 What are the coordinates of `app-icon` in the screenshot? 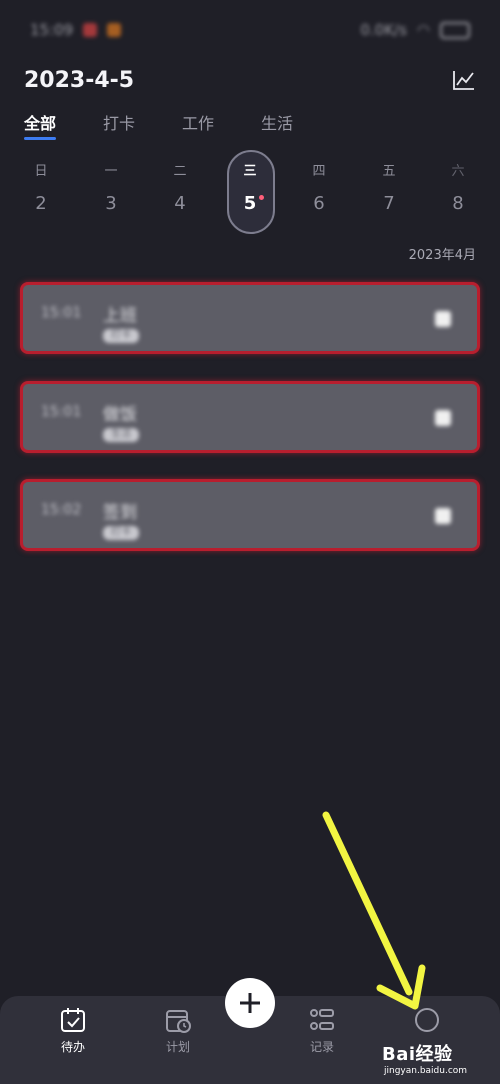 It's located at (114, 30).